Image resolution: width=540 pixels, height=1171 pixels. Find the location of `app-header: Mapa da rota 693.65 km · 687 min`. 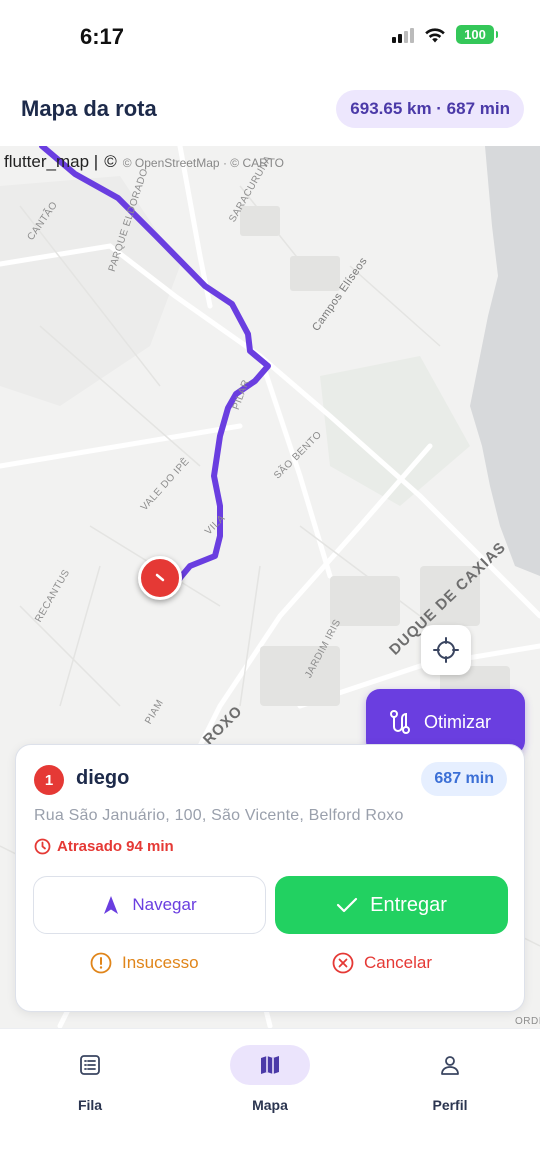

app-header: Mapa da rota 693.65 km · 687 min is located at coordinates (270, 109).